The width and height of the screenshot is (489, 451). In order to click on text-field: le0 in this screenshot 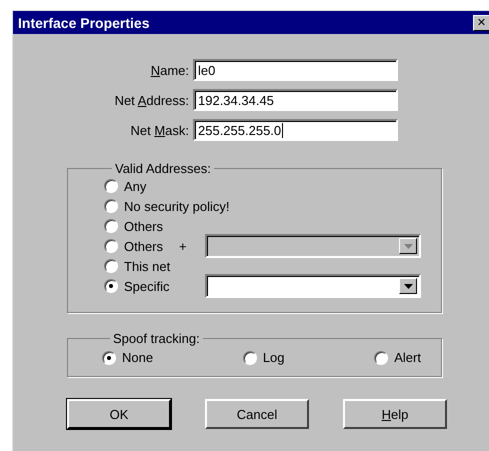, I will do `click(295, 70)`.